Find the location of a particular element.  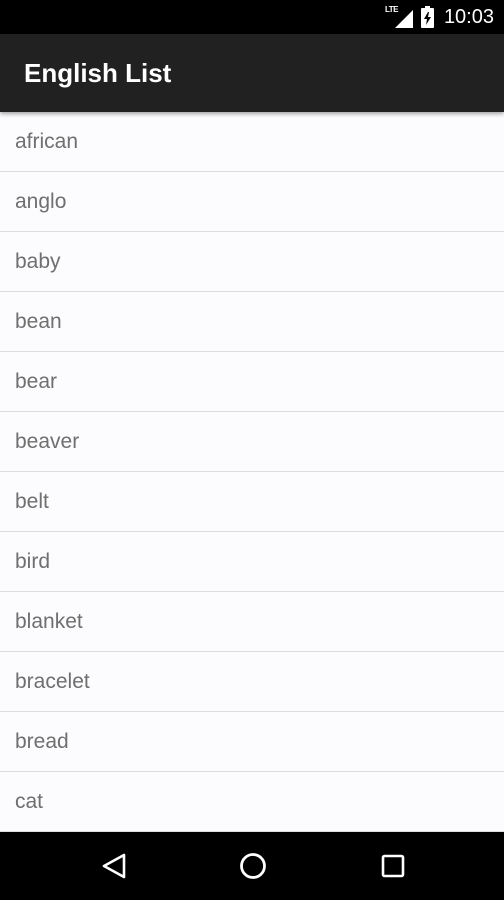

list-item: bear is located at coordinates (252, 382).